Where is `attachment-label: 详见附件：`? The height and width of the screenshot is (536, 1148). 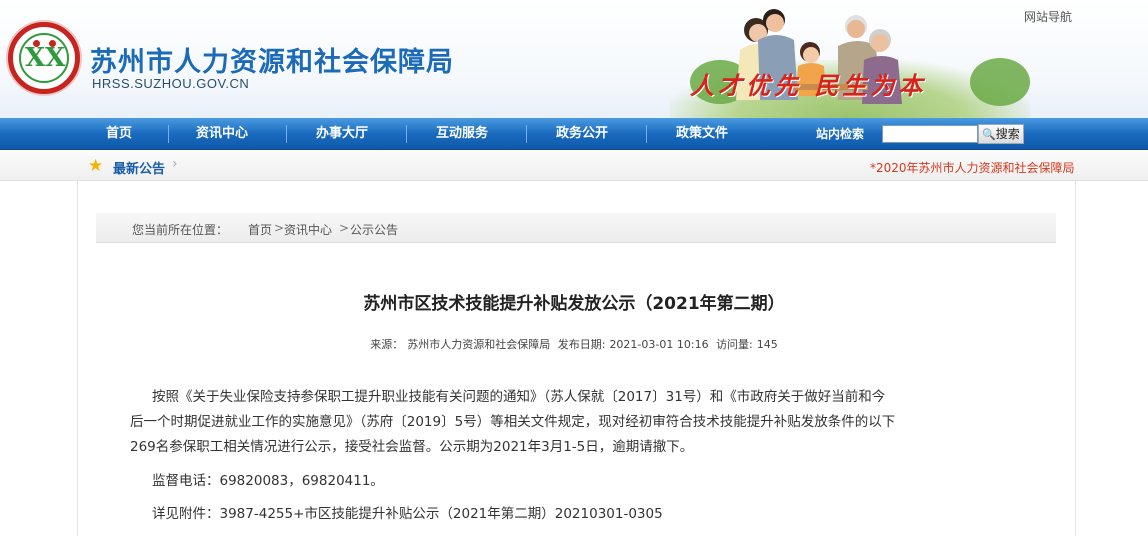
attachment-label: 详见附件： is located at coordinates (186, 514).